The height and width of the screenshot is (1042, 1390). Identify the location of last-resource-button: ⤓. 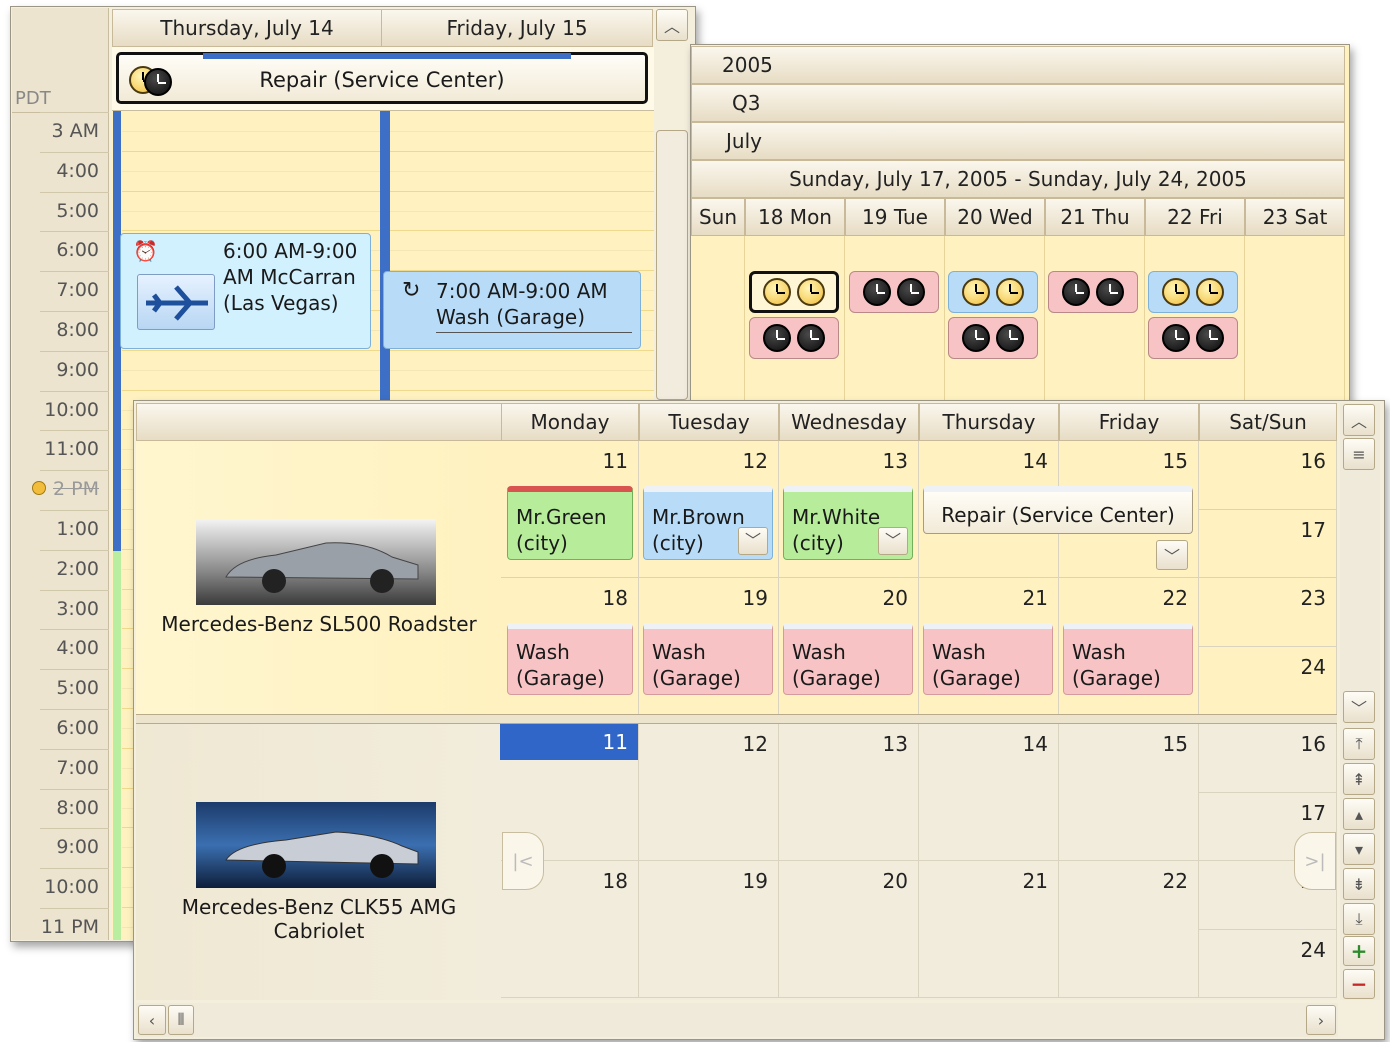
(1359, 919).